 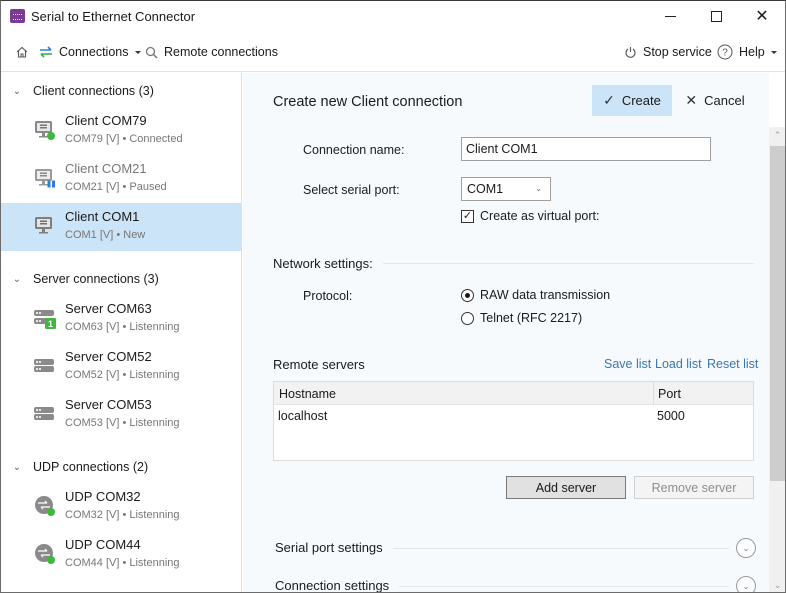 I want to click on remote-servers-title: Remote servers, so click(x=319, y=364).